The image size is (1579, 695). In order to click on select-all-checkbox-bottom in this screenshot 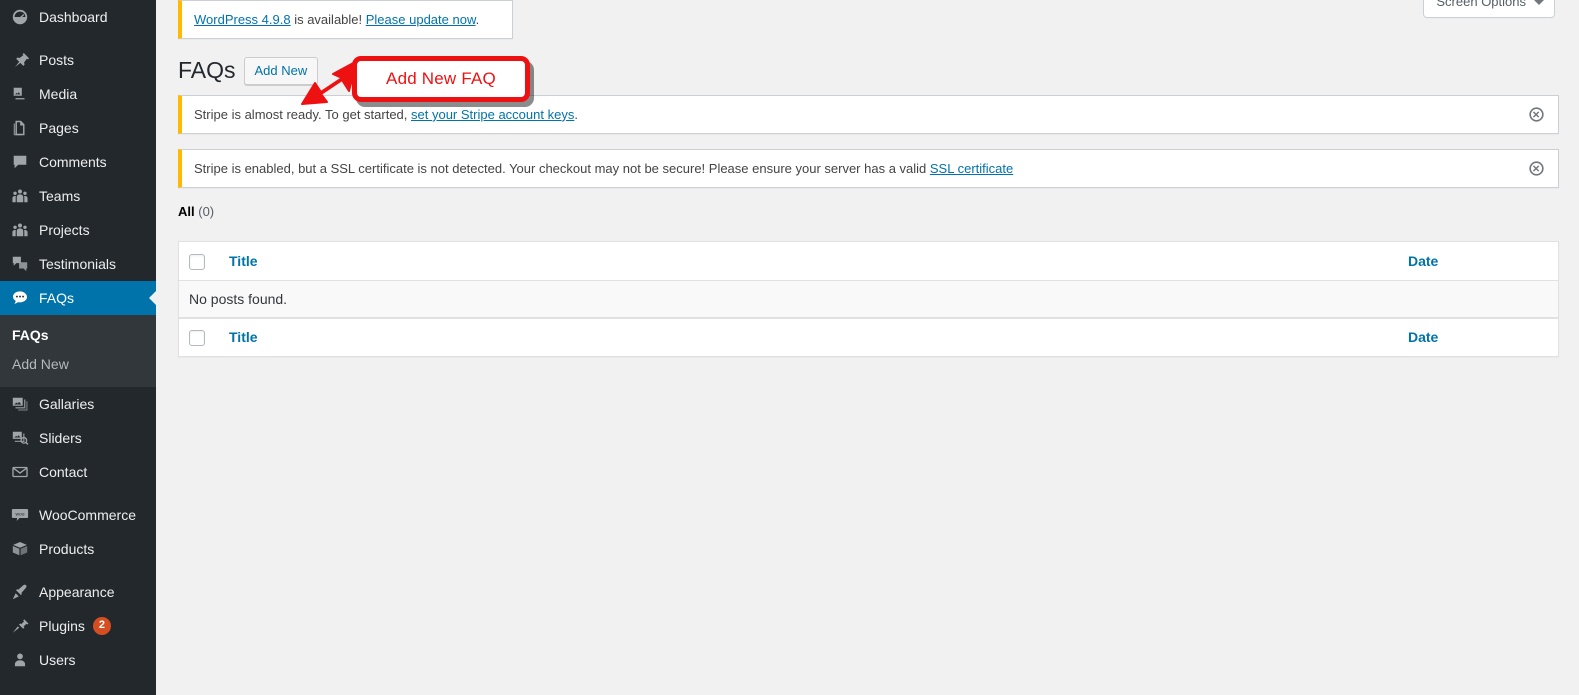, I will do `click(197, 337)`.